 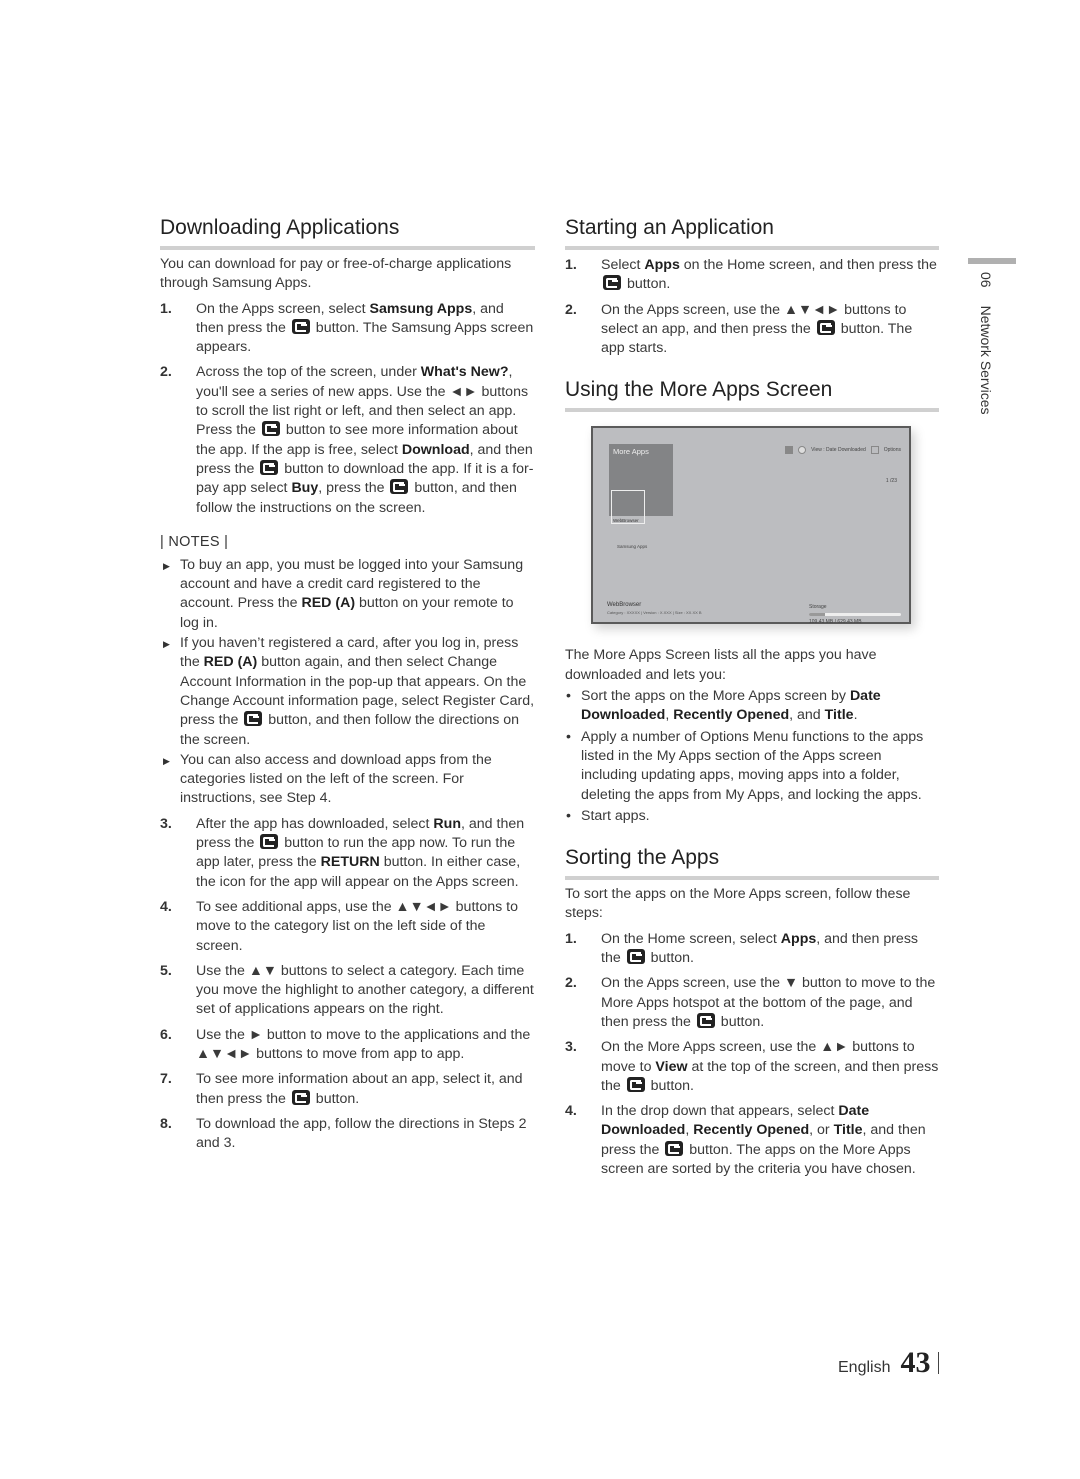 I want to click on app-name: WebBrowser, so click(x=624, y=605).